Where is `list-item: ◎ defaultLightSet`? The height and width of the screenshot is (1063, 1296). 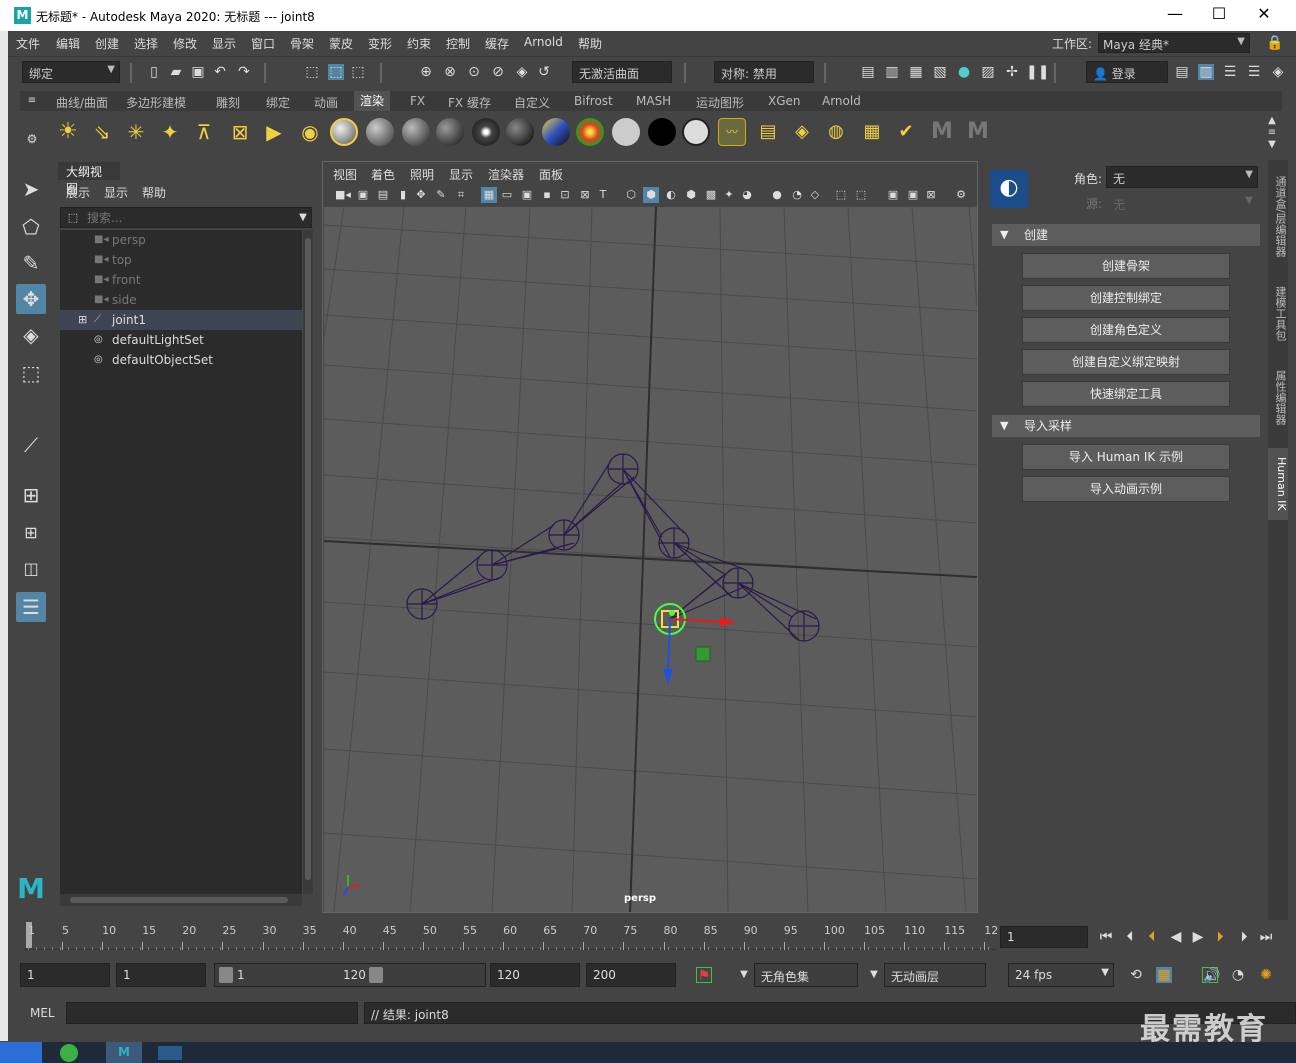 list-item: ◎ defaultLightSet is located at coordinates (181, 340).